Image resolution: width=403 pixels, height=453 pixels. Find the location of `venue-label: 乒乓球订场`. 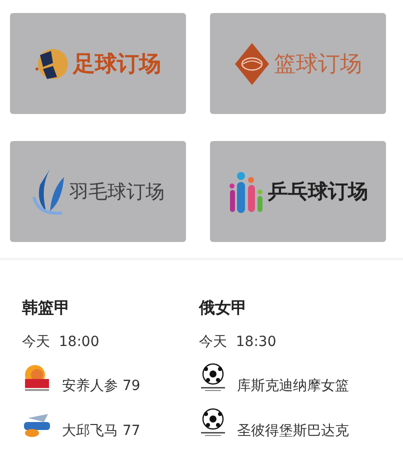

venue-label: 乒乓球订场 is located at coordinates (318, 191).